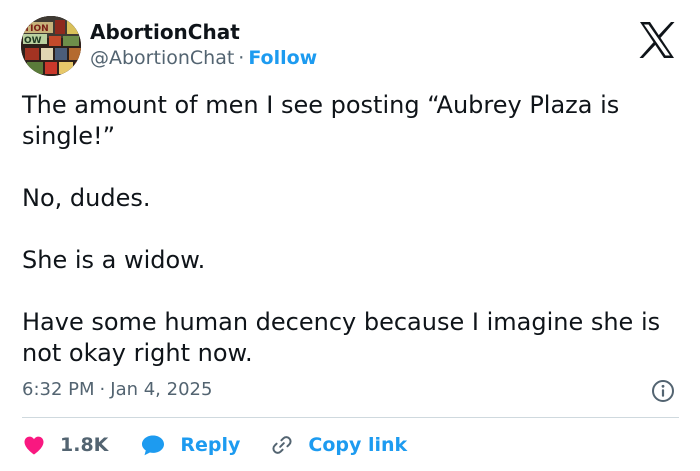 The height and width of the screenshot is (471, 700). I want to click on link-icon, so click(289, 445).